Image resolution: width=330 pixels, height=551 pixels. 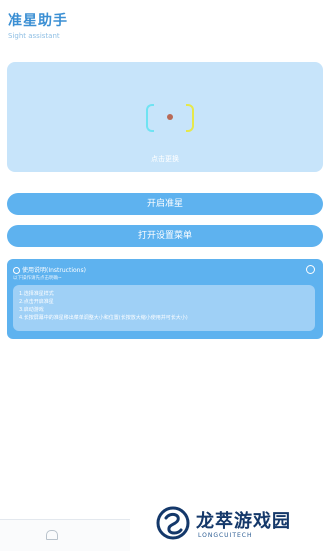 What do you see at coordinates (16, 270) in the screenshot?
I see `info-circle-icon` at bounding box center [16, 270].